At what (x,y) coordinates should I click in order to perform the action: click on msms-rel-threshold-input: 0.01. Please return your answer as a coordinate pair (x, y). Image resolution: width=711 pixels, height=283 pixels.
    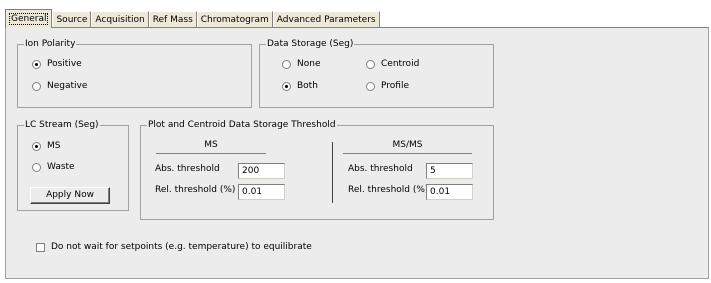
    Looking at the image, I should click on (449, 192).